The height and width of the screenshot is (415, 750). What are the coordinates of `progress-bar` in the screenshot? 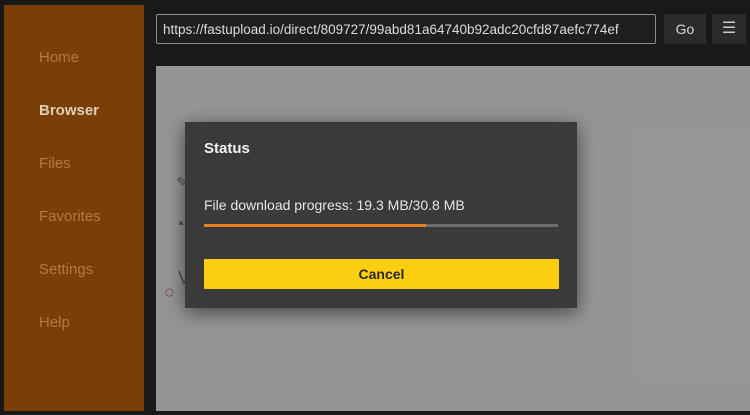 It's located at (381, 225).